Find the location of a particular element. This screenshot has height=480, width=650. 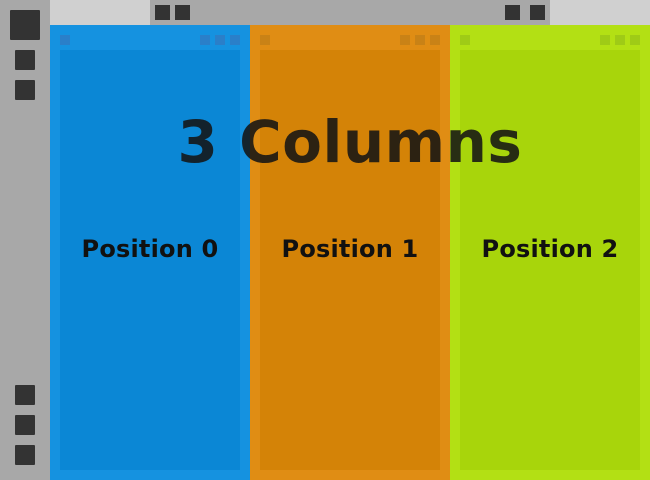

layout-title: 3 Columns is located at coordinates (350, 142).